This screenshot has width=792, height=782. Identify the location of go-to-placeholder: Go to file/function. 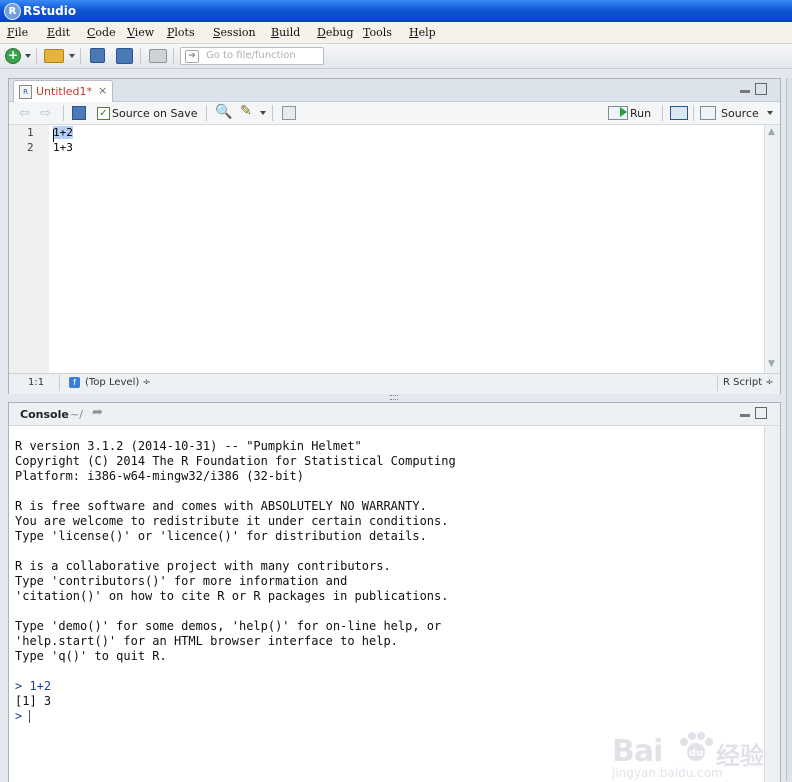
(251, 55).